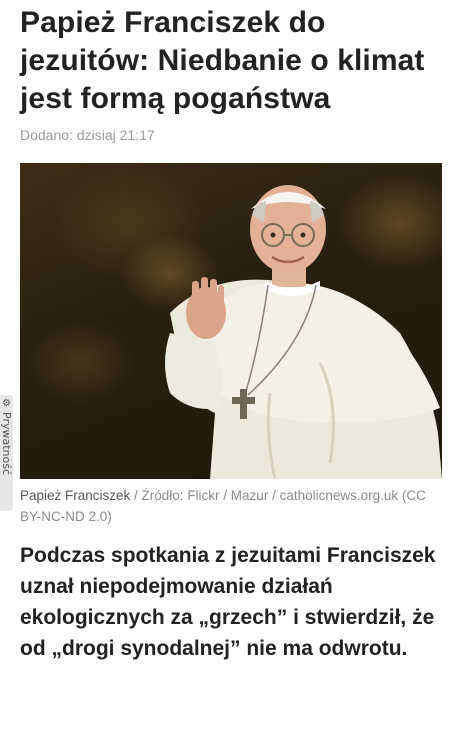 This screenshot has width=460, height=744. Describe the element at coordinates (75, 495) in the screenshot. I see `caption-subject: Papież Franciszek` at that location.